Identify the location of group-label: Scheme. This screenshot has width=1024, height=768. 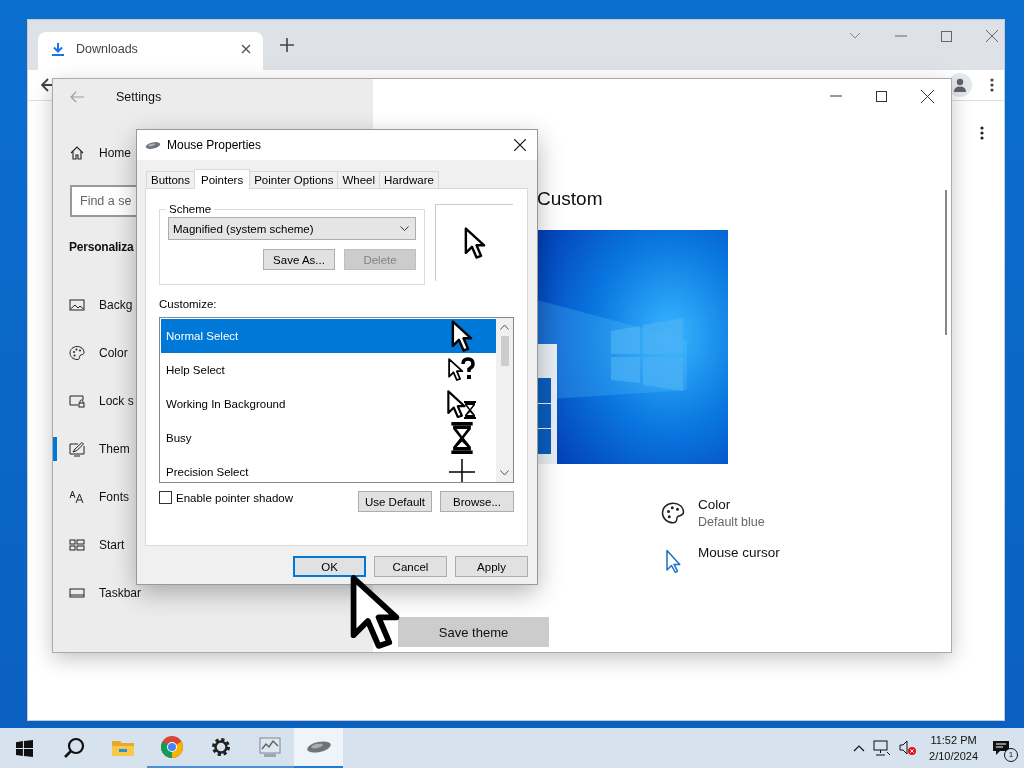
(190, 209).